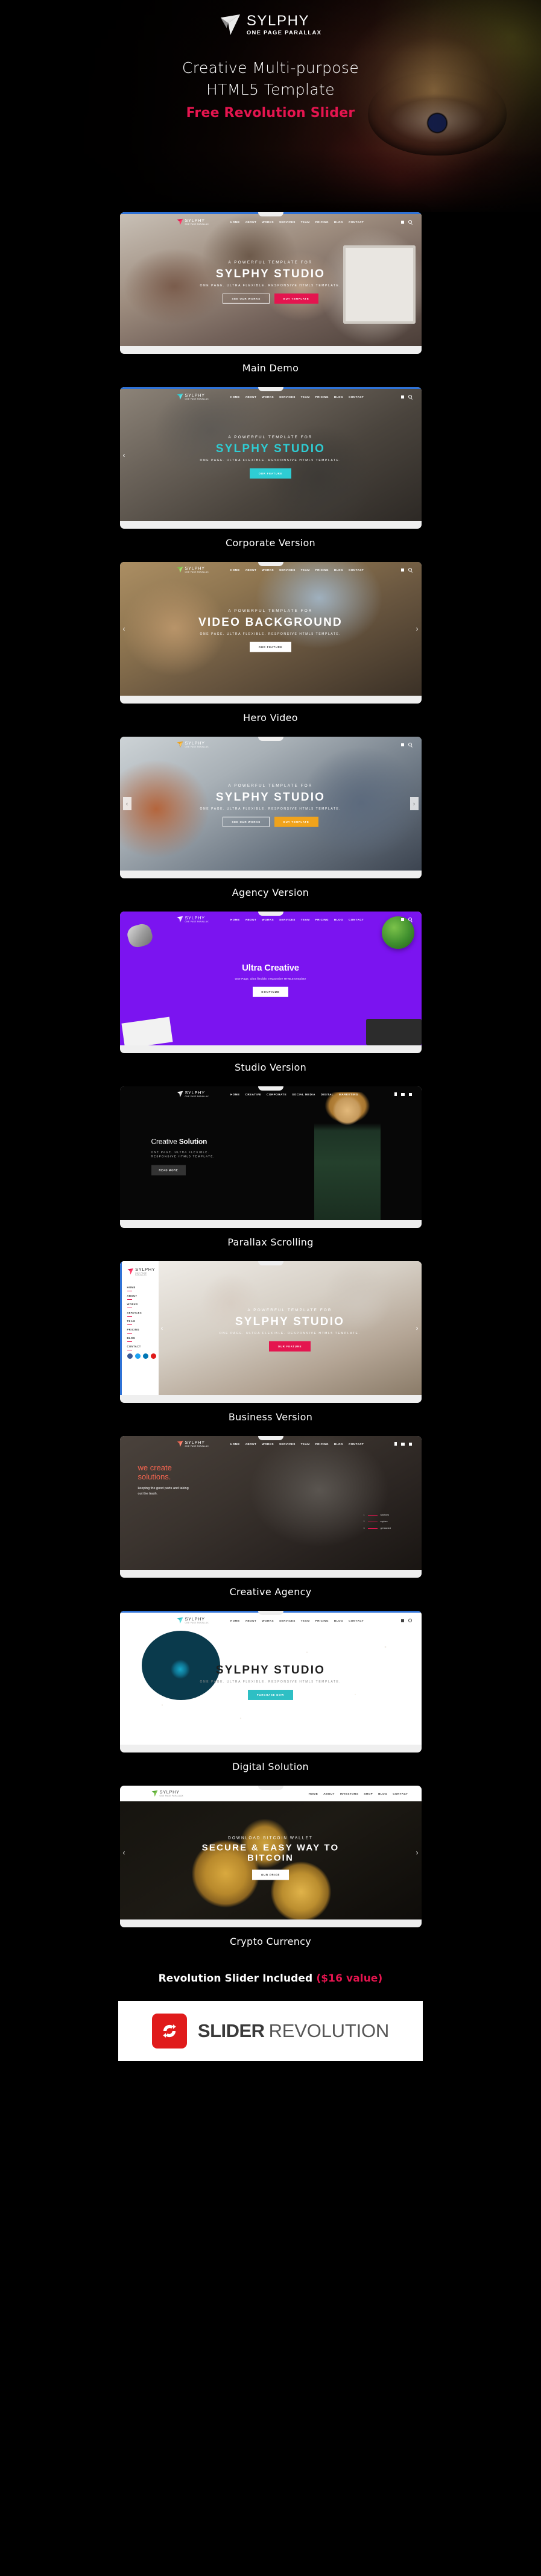 This screenshot has width=541, height=2576. What do you see at coordinates (358, 1793) in the screenshot?
I see `preview-menu: HOME ABOUT INVESTORS SHOP BLOG CONTACT` at bounding box center [358, 1793].